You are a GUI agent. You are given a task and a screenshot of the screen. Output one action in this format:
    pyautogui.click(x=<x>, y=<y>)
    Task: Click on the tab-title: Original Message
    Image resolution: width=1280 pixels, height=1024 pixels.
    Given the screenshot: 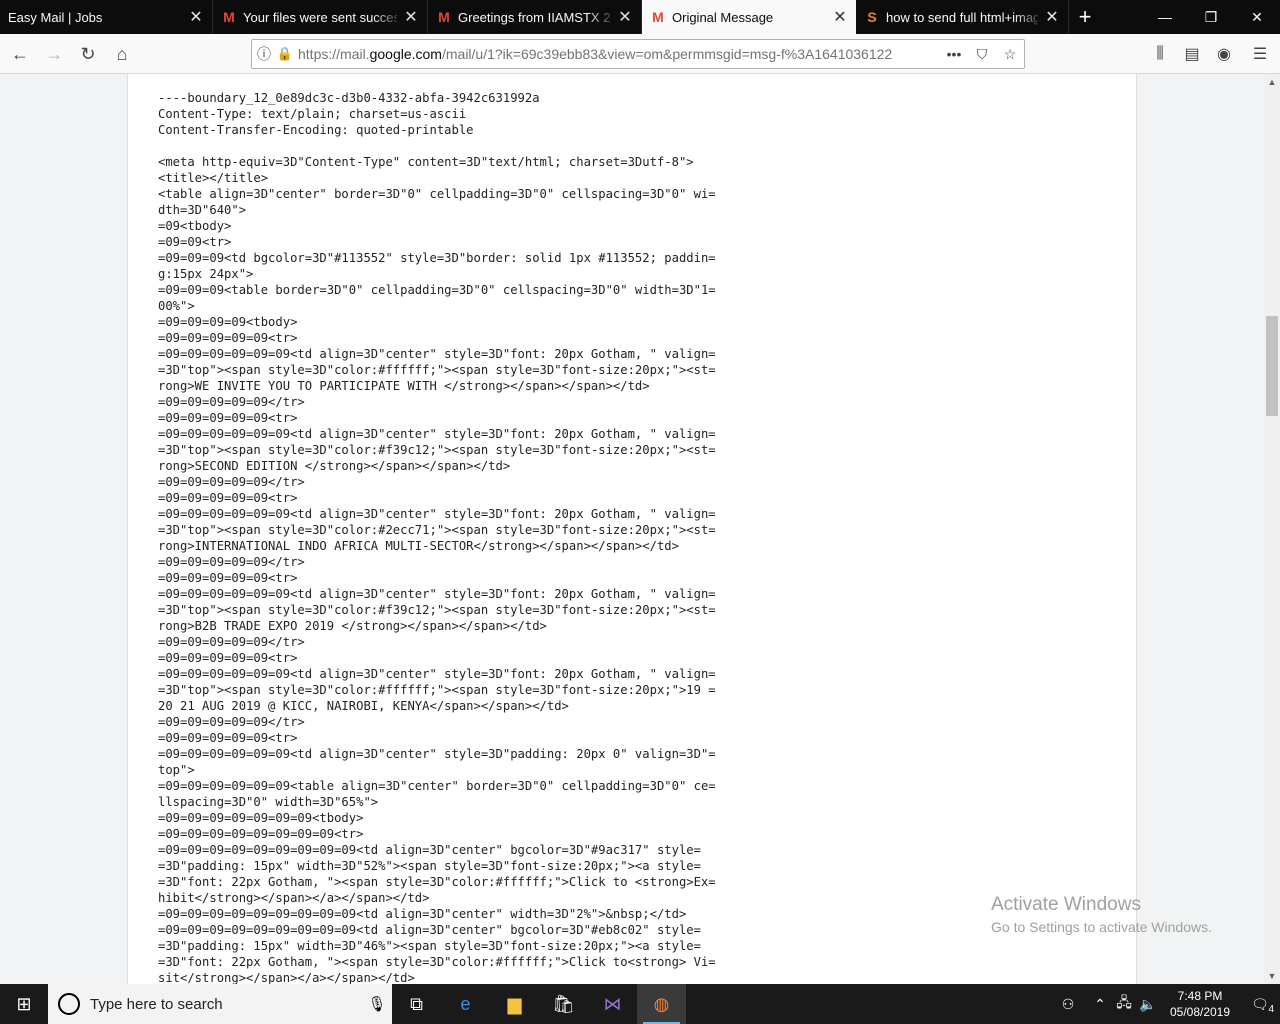 What is the action you would take?
    pyautogui.click(x=723, y=17)
    